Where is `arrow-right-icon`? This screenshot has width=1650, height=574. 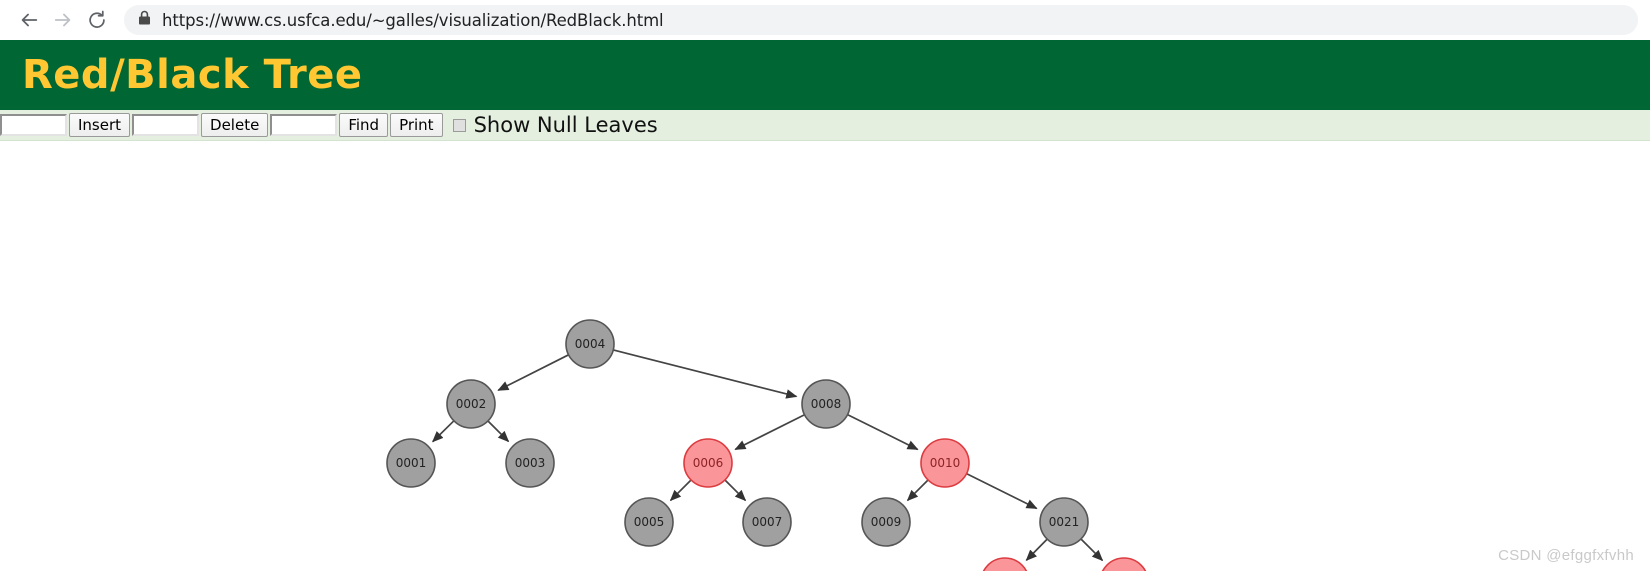 arrow-right-icon is located at coordinates (63, 20).